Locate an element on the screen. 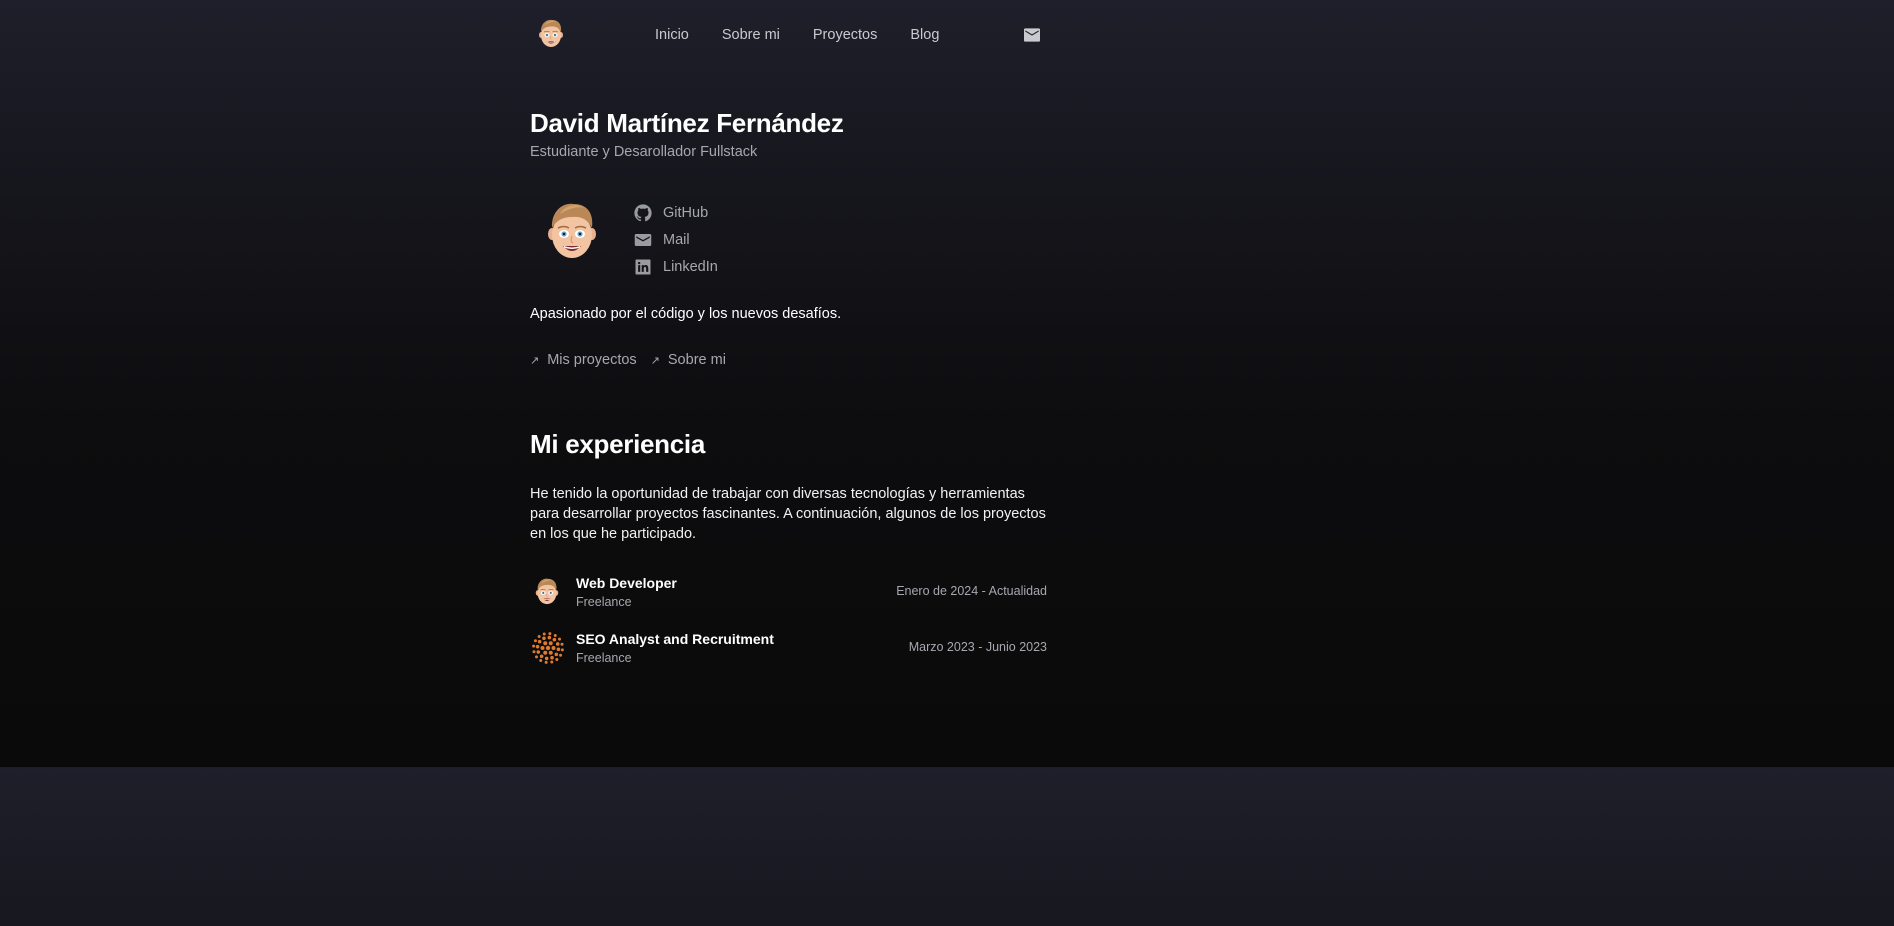 This screenshot has width=1894, height=926. experience-role: Web Developer is located at coordinates (626, 583).